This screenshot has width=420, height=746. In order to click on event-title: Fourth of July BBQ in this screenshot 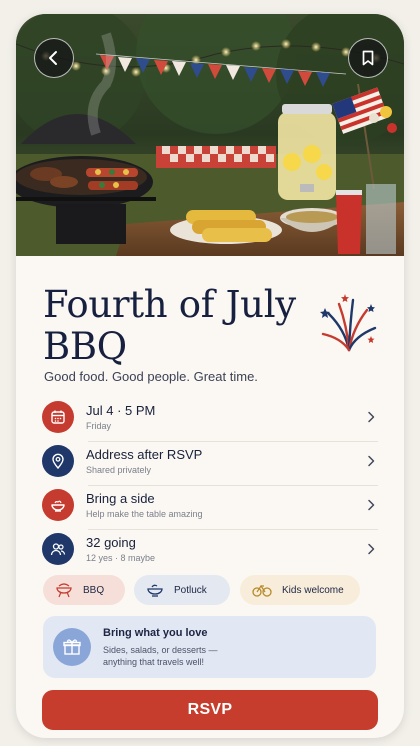, I will do `click(169, 325)`.